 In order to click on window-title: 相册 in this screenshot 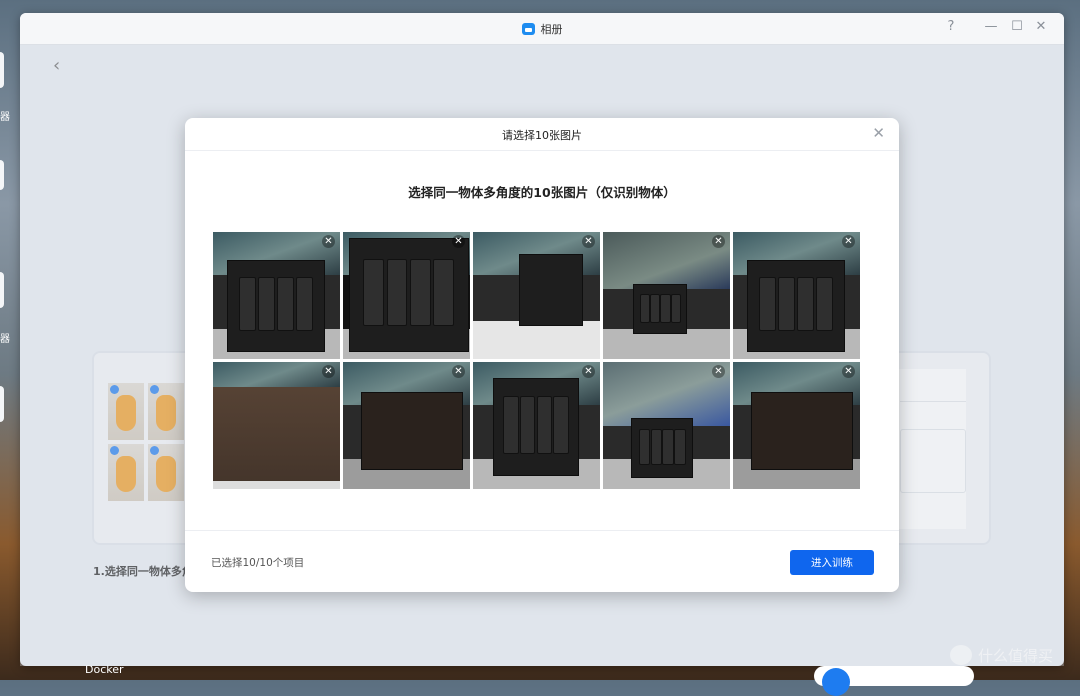, I will do `click(542, 29)`.